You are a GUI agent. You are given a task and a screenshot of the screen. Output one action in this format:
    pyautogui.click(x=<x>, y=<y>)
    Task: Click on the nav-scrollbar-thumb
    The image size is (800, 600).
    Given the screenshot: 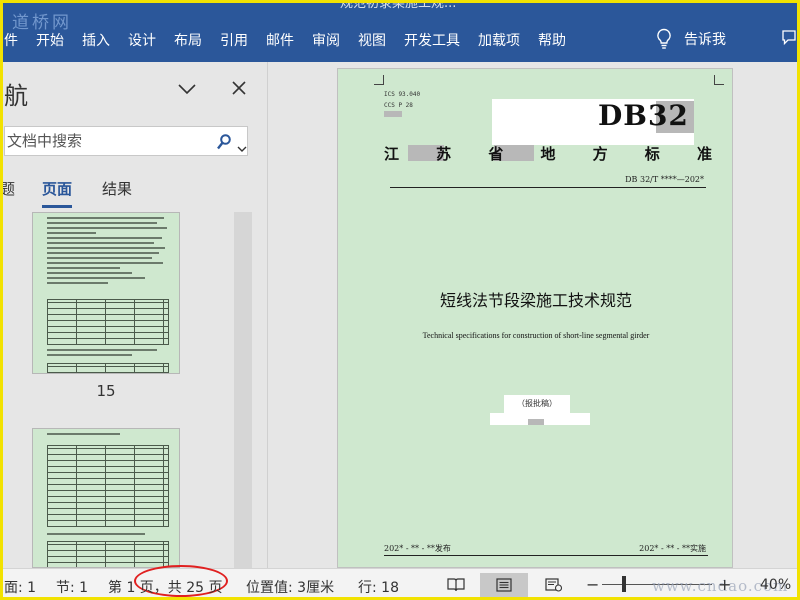 What is the action you would take?
    pyautogui.click(x=243, y=390)
    